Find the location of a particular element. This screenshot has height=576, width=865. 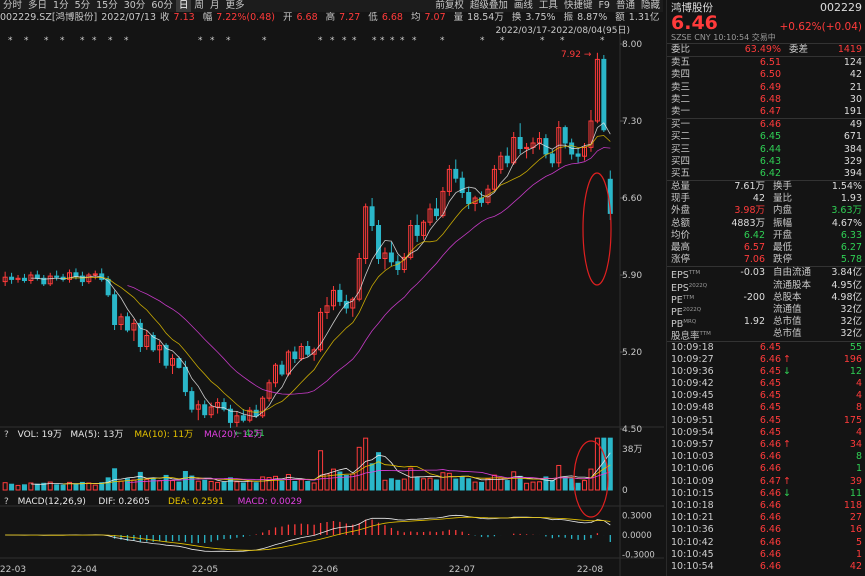

toolbar-item-0: 前复权 is located at coordinates (449, 6).